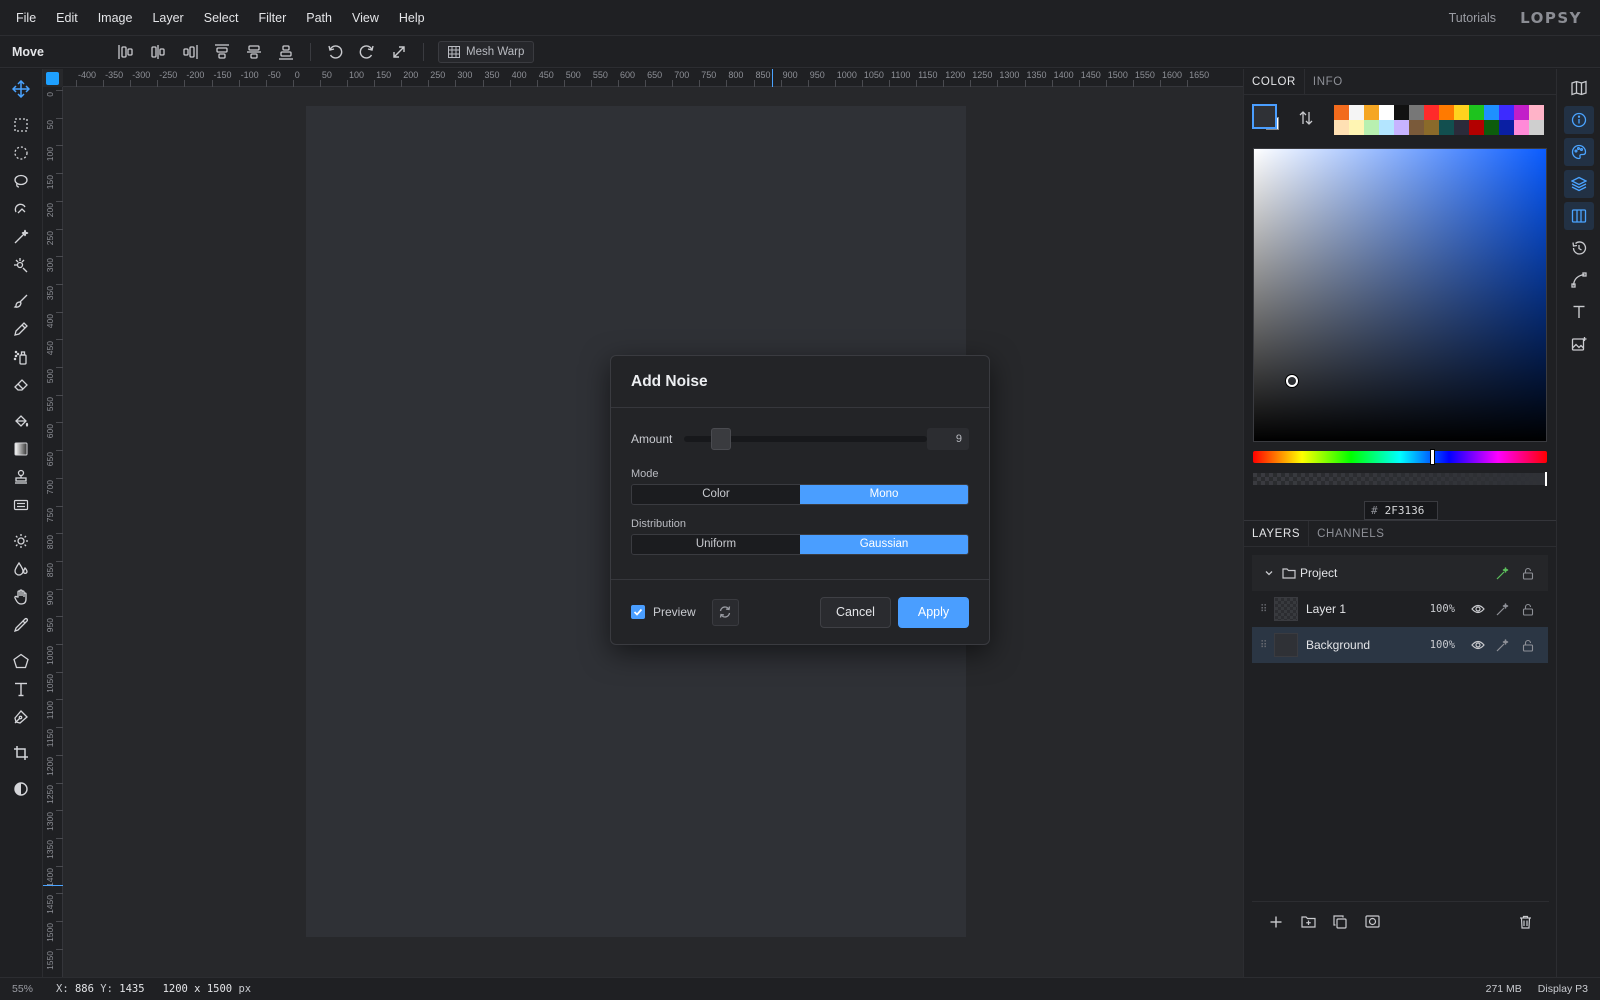 This screenshot has height=1000, width=1600. Describe the element at coordinates (167, 17) in the screenshot. I see `menu-layer: Layer` at that location.